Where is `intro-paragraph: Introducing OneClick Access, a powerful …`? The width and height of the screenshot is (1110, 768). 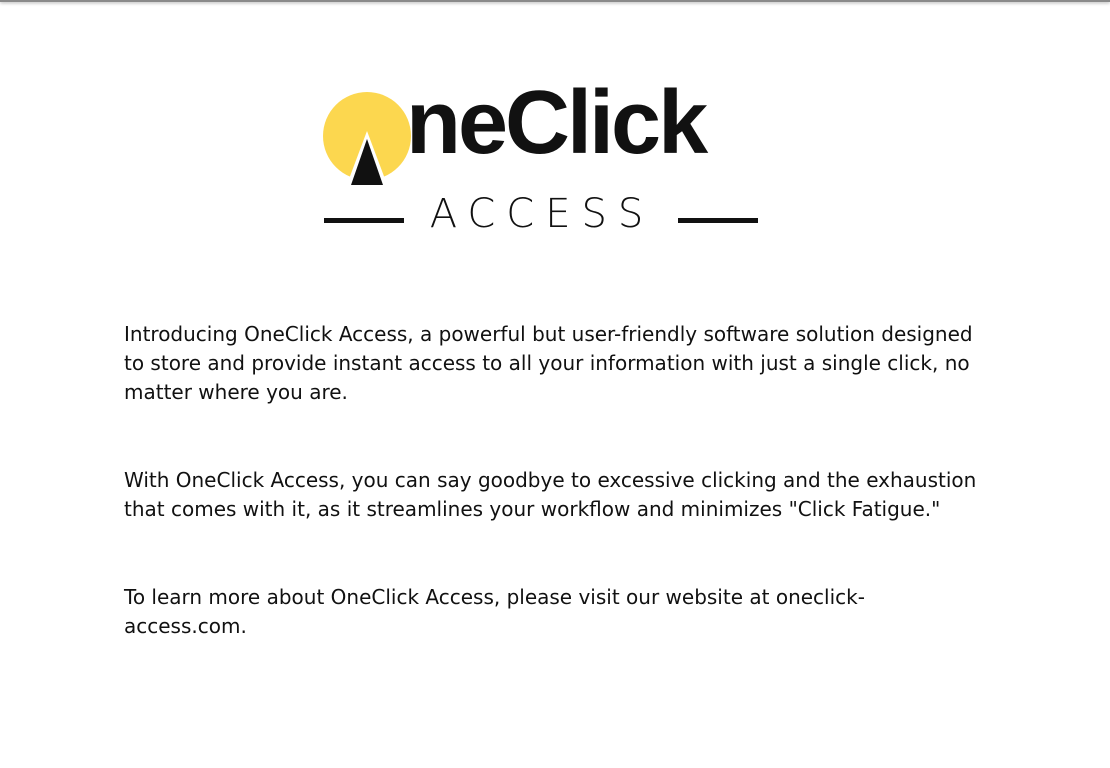
intro-paragraph: Introducing OneClick Access, a powerful … is located at coordinates (548, 363).